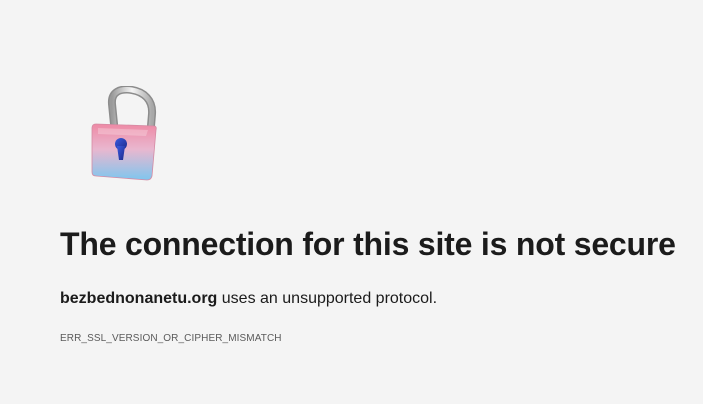  Describe the element at coordinates (139, 298) in the screenshot. I see `error-host: bezbednonanetu.org` at that location.